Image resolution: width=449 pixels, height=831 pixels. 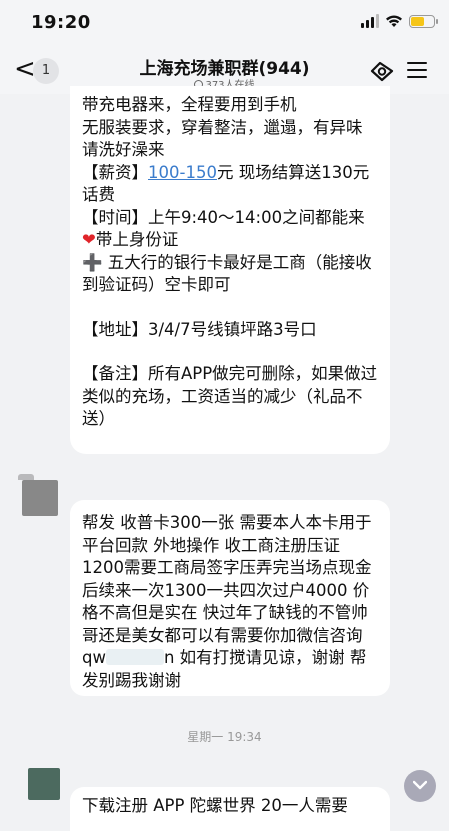 I want to click on message-text: 下载注册 APP 陀螺世界 20一人需要, so click(x=215, y=805).